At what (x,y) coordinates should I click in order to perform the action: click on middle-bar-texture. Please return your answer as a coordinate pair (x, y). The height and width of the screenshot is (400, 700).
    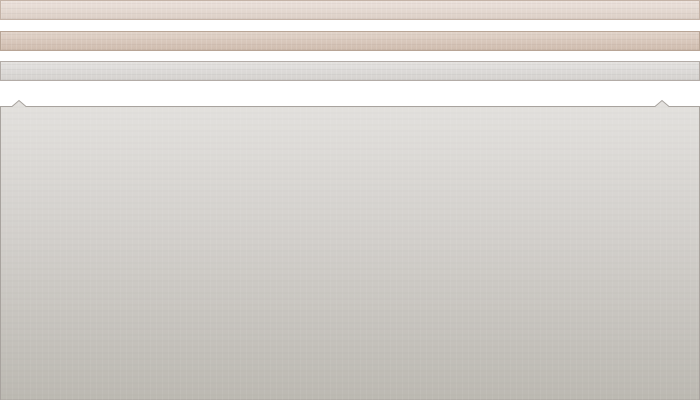
    Looking at the image, I should click on (350, 41).